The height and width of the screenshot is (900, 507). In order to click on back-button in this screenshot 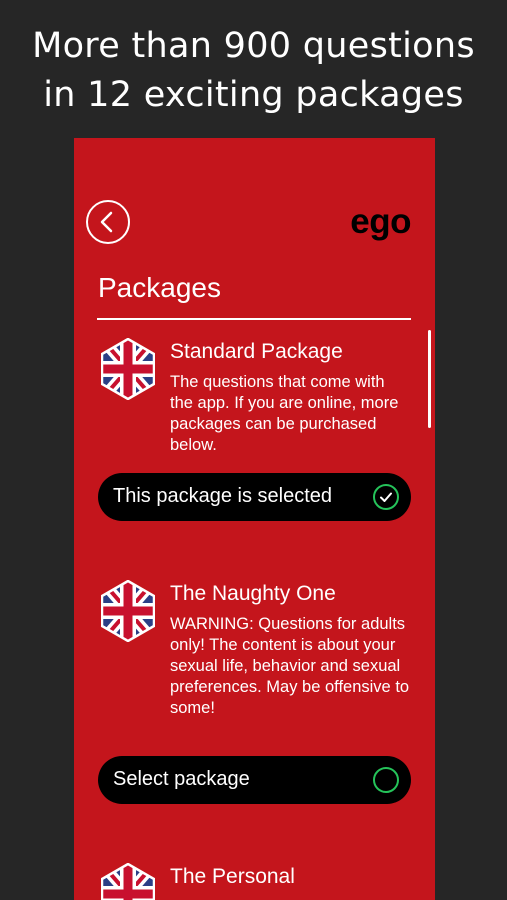, I will do `click(108, 222)`.